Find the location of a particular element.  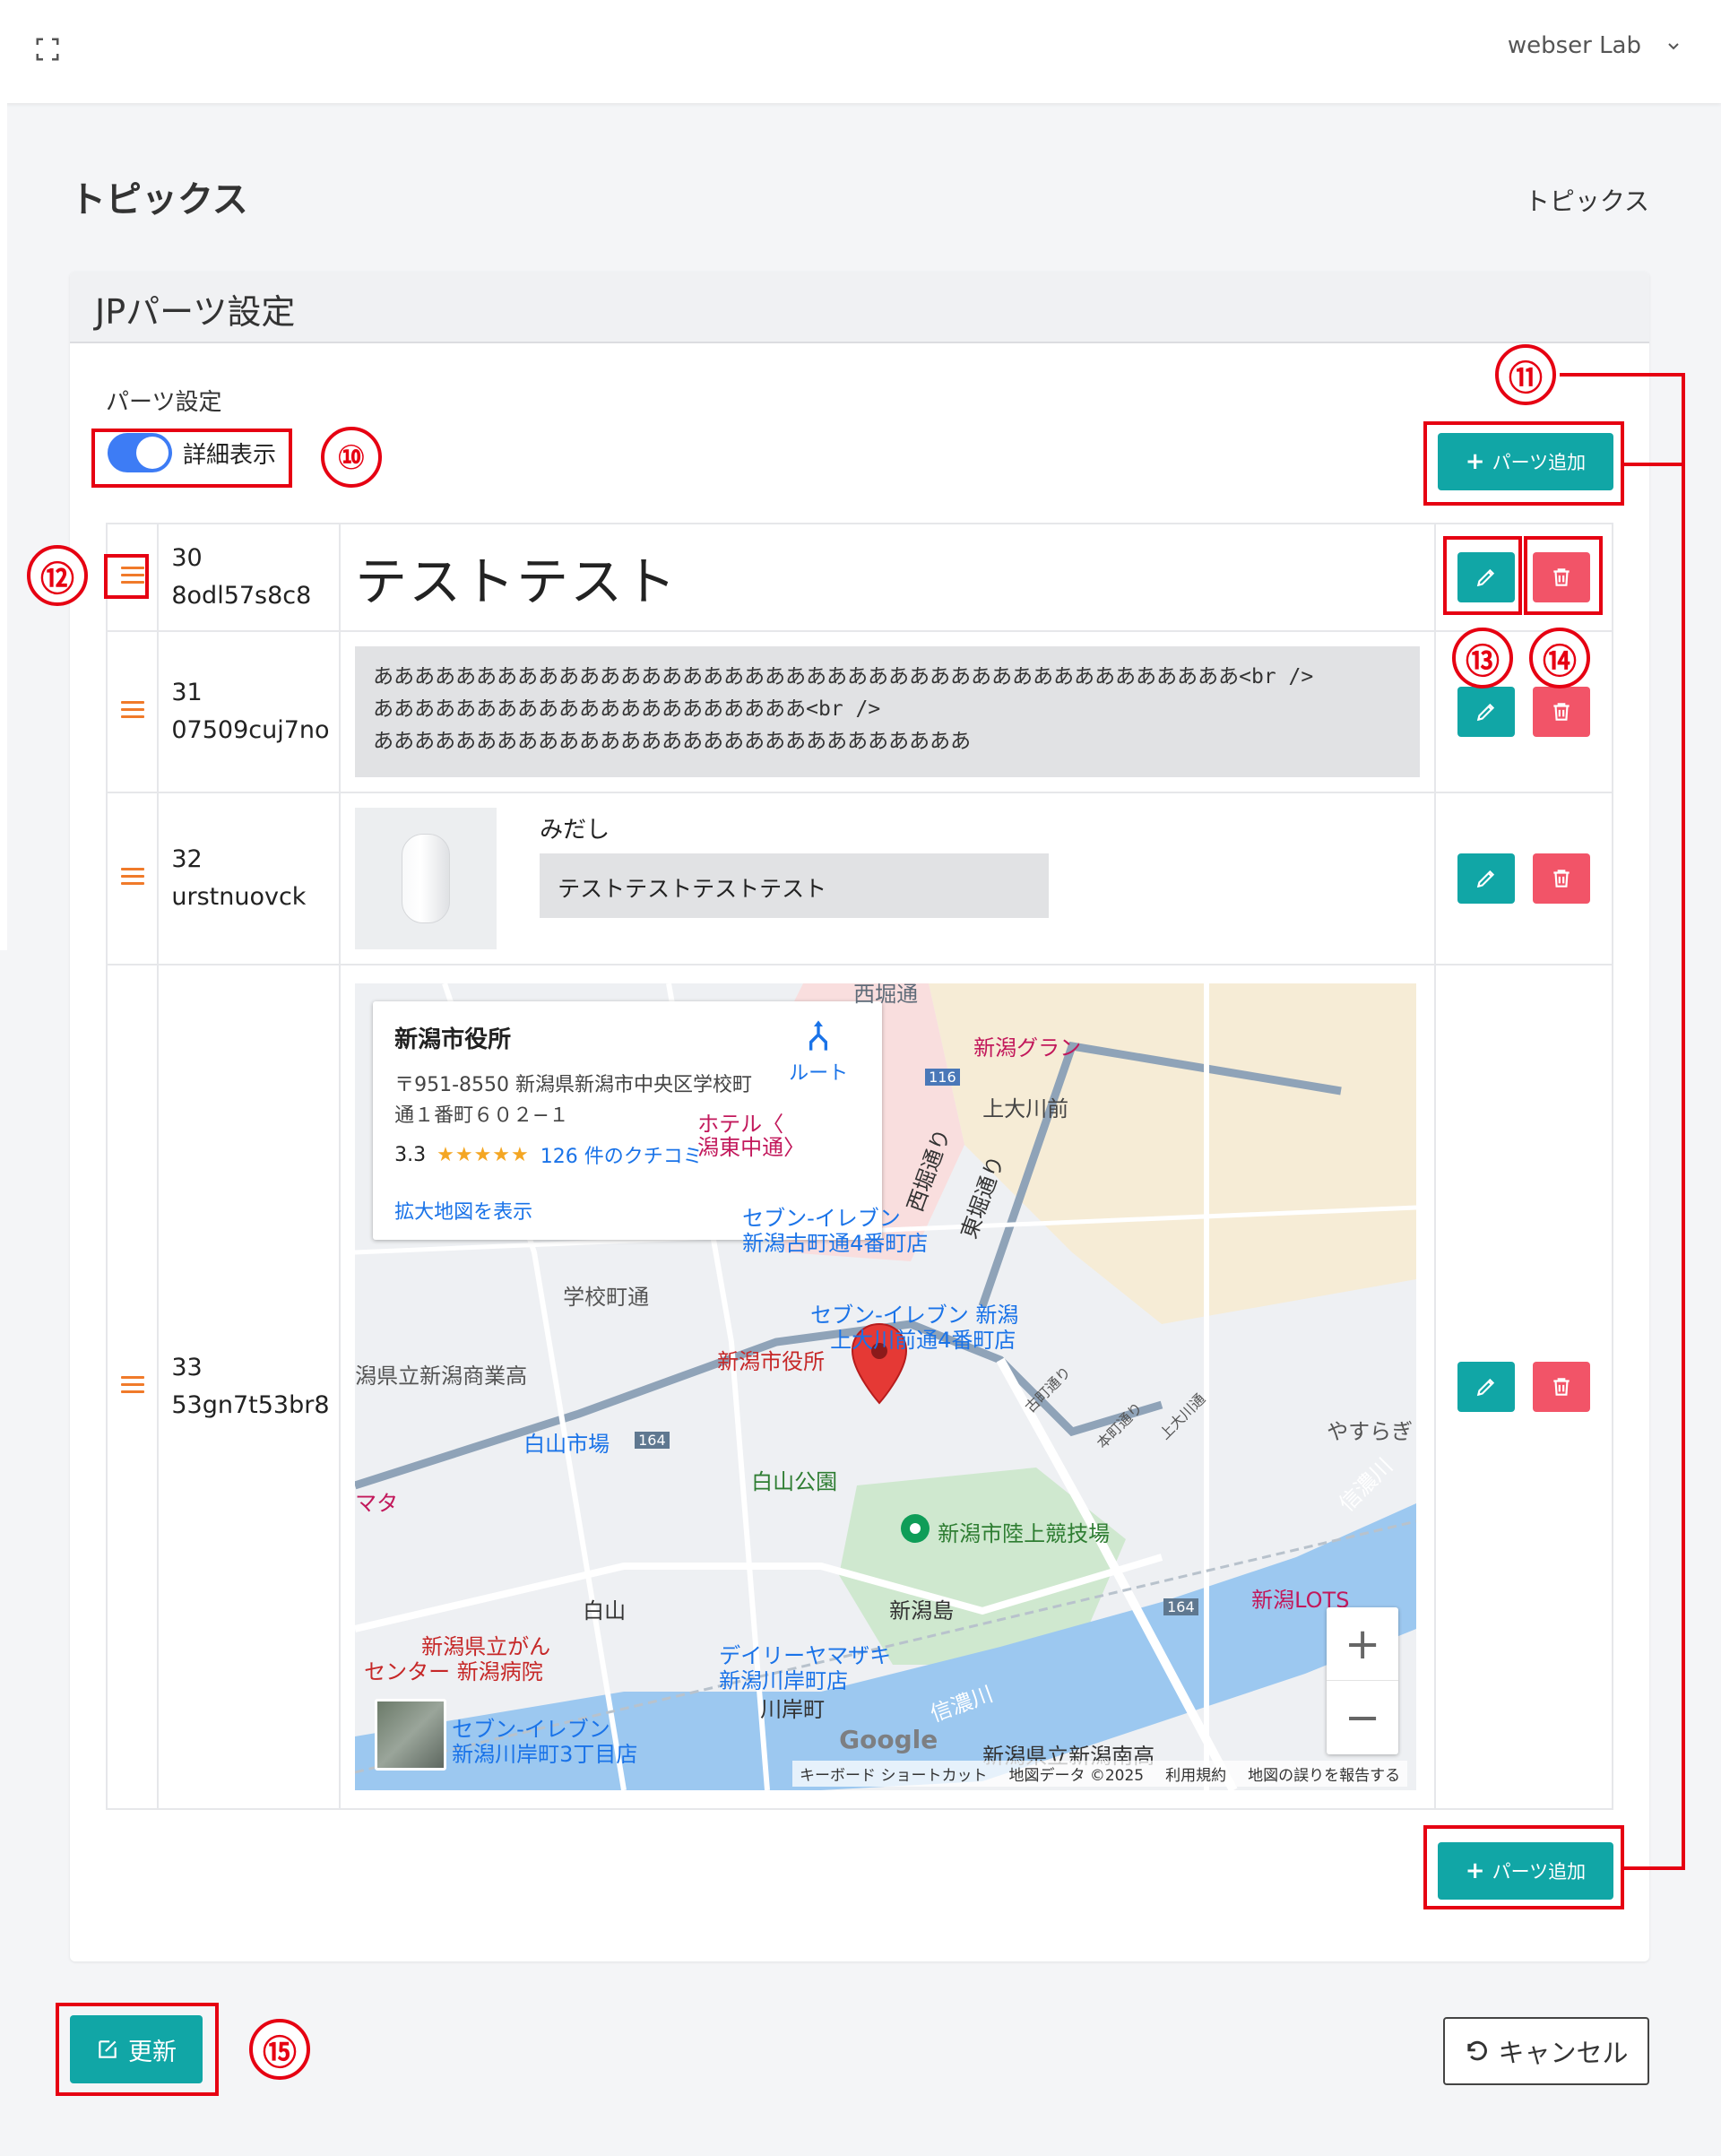

annotation-number: ⑪ is located at coordinates (1525, 375).